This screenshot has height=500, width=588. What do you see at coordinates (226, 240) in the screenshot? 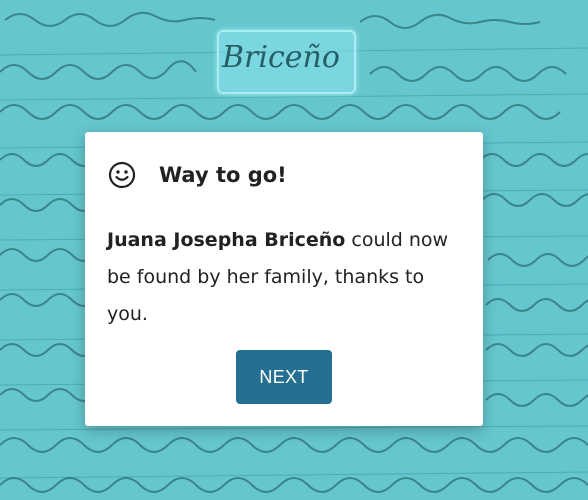
I see `person-name: Juana Josepha Briceño` at bounding box center [226, 240].